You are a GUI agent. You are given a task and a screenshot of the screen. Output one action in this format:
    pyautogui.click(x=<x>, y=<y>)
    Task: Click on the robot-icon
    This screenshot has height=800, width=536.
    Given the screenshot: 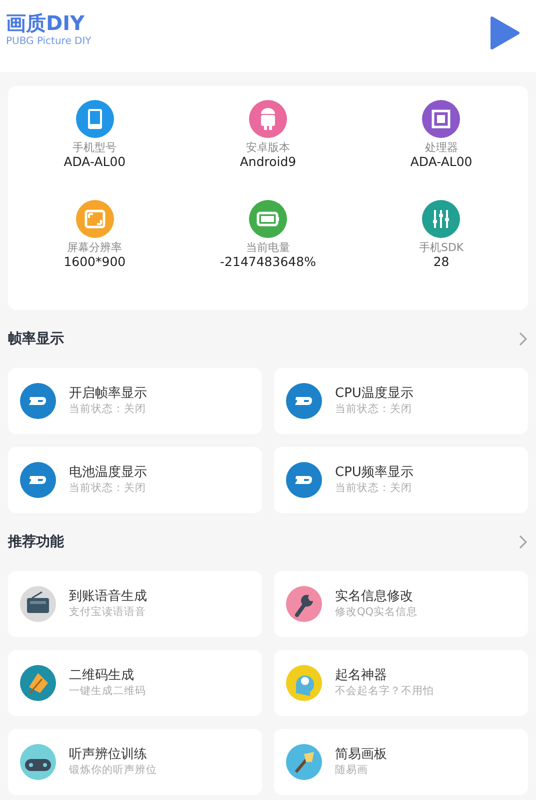 What is the action you would take?
    pyautogui.click(x=267, y=119)
    